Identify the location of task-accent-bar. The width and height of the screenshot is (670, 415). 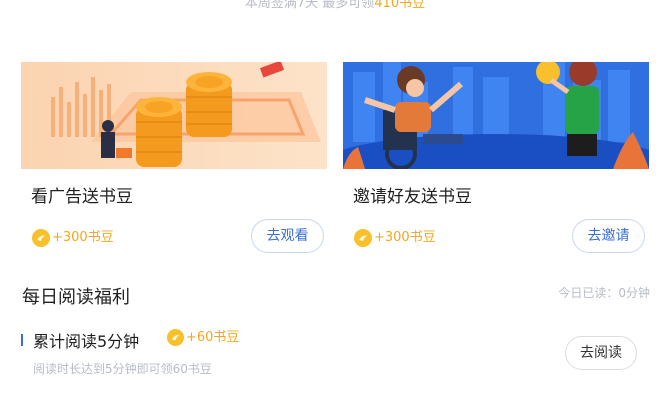
(22, 340).